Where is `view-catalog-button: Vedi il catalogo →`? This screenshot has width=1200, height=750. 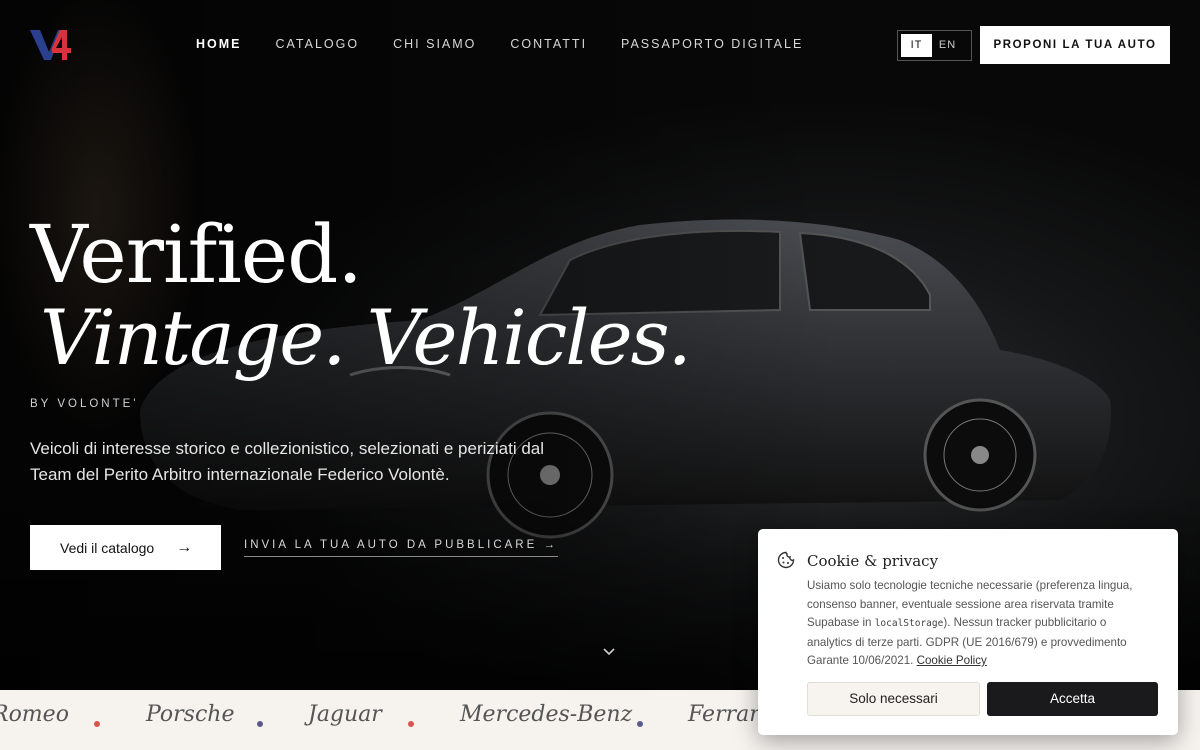
view-catalog-button: Vedi il catalogo → is located at coordinates (125, 547).